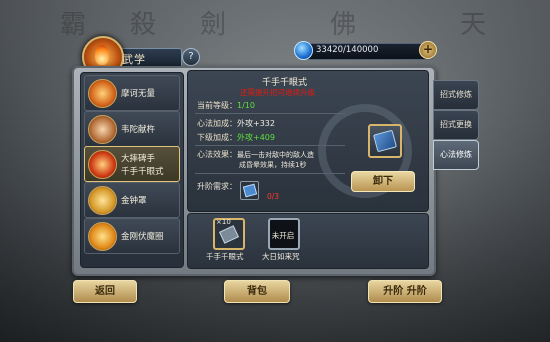 The height and width of the screenshot is (342, 550). I want to click on effect-label: 心法效果：, so click(217, 154).